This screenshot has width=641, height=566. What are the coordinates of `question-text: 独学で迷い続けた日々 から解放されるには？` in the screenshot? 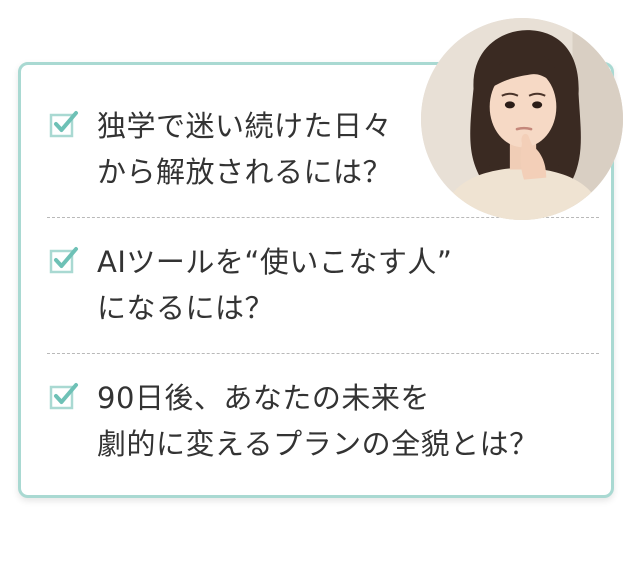 It's located at (244, 149).